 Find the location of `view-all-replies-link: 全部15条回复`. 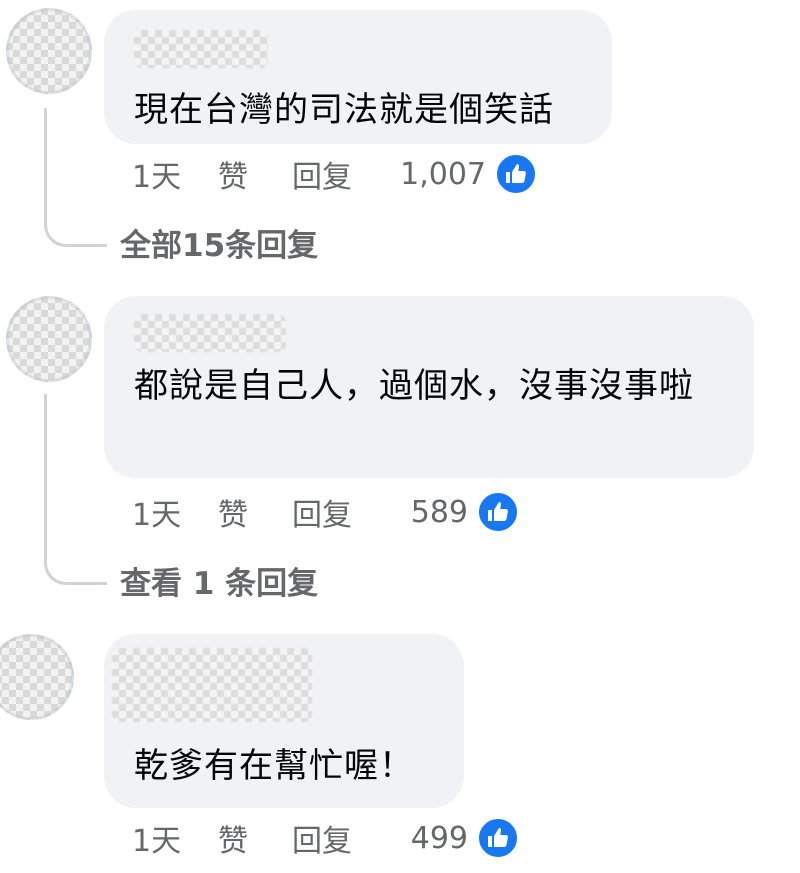

view-all-replies-link: 全部15条回复 is located at coordinates (219, 246).